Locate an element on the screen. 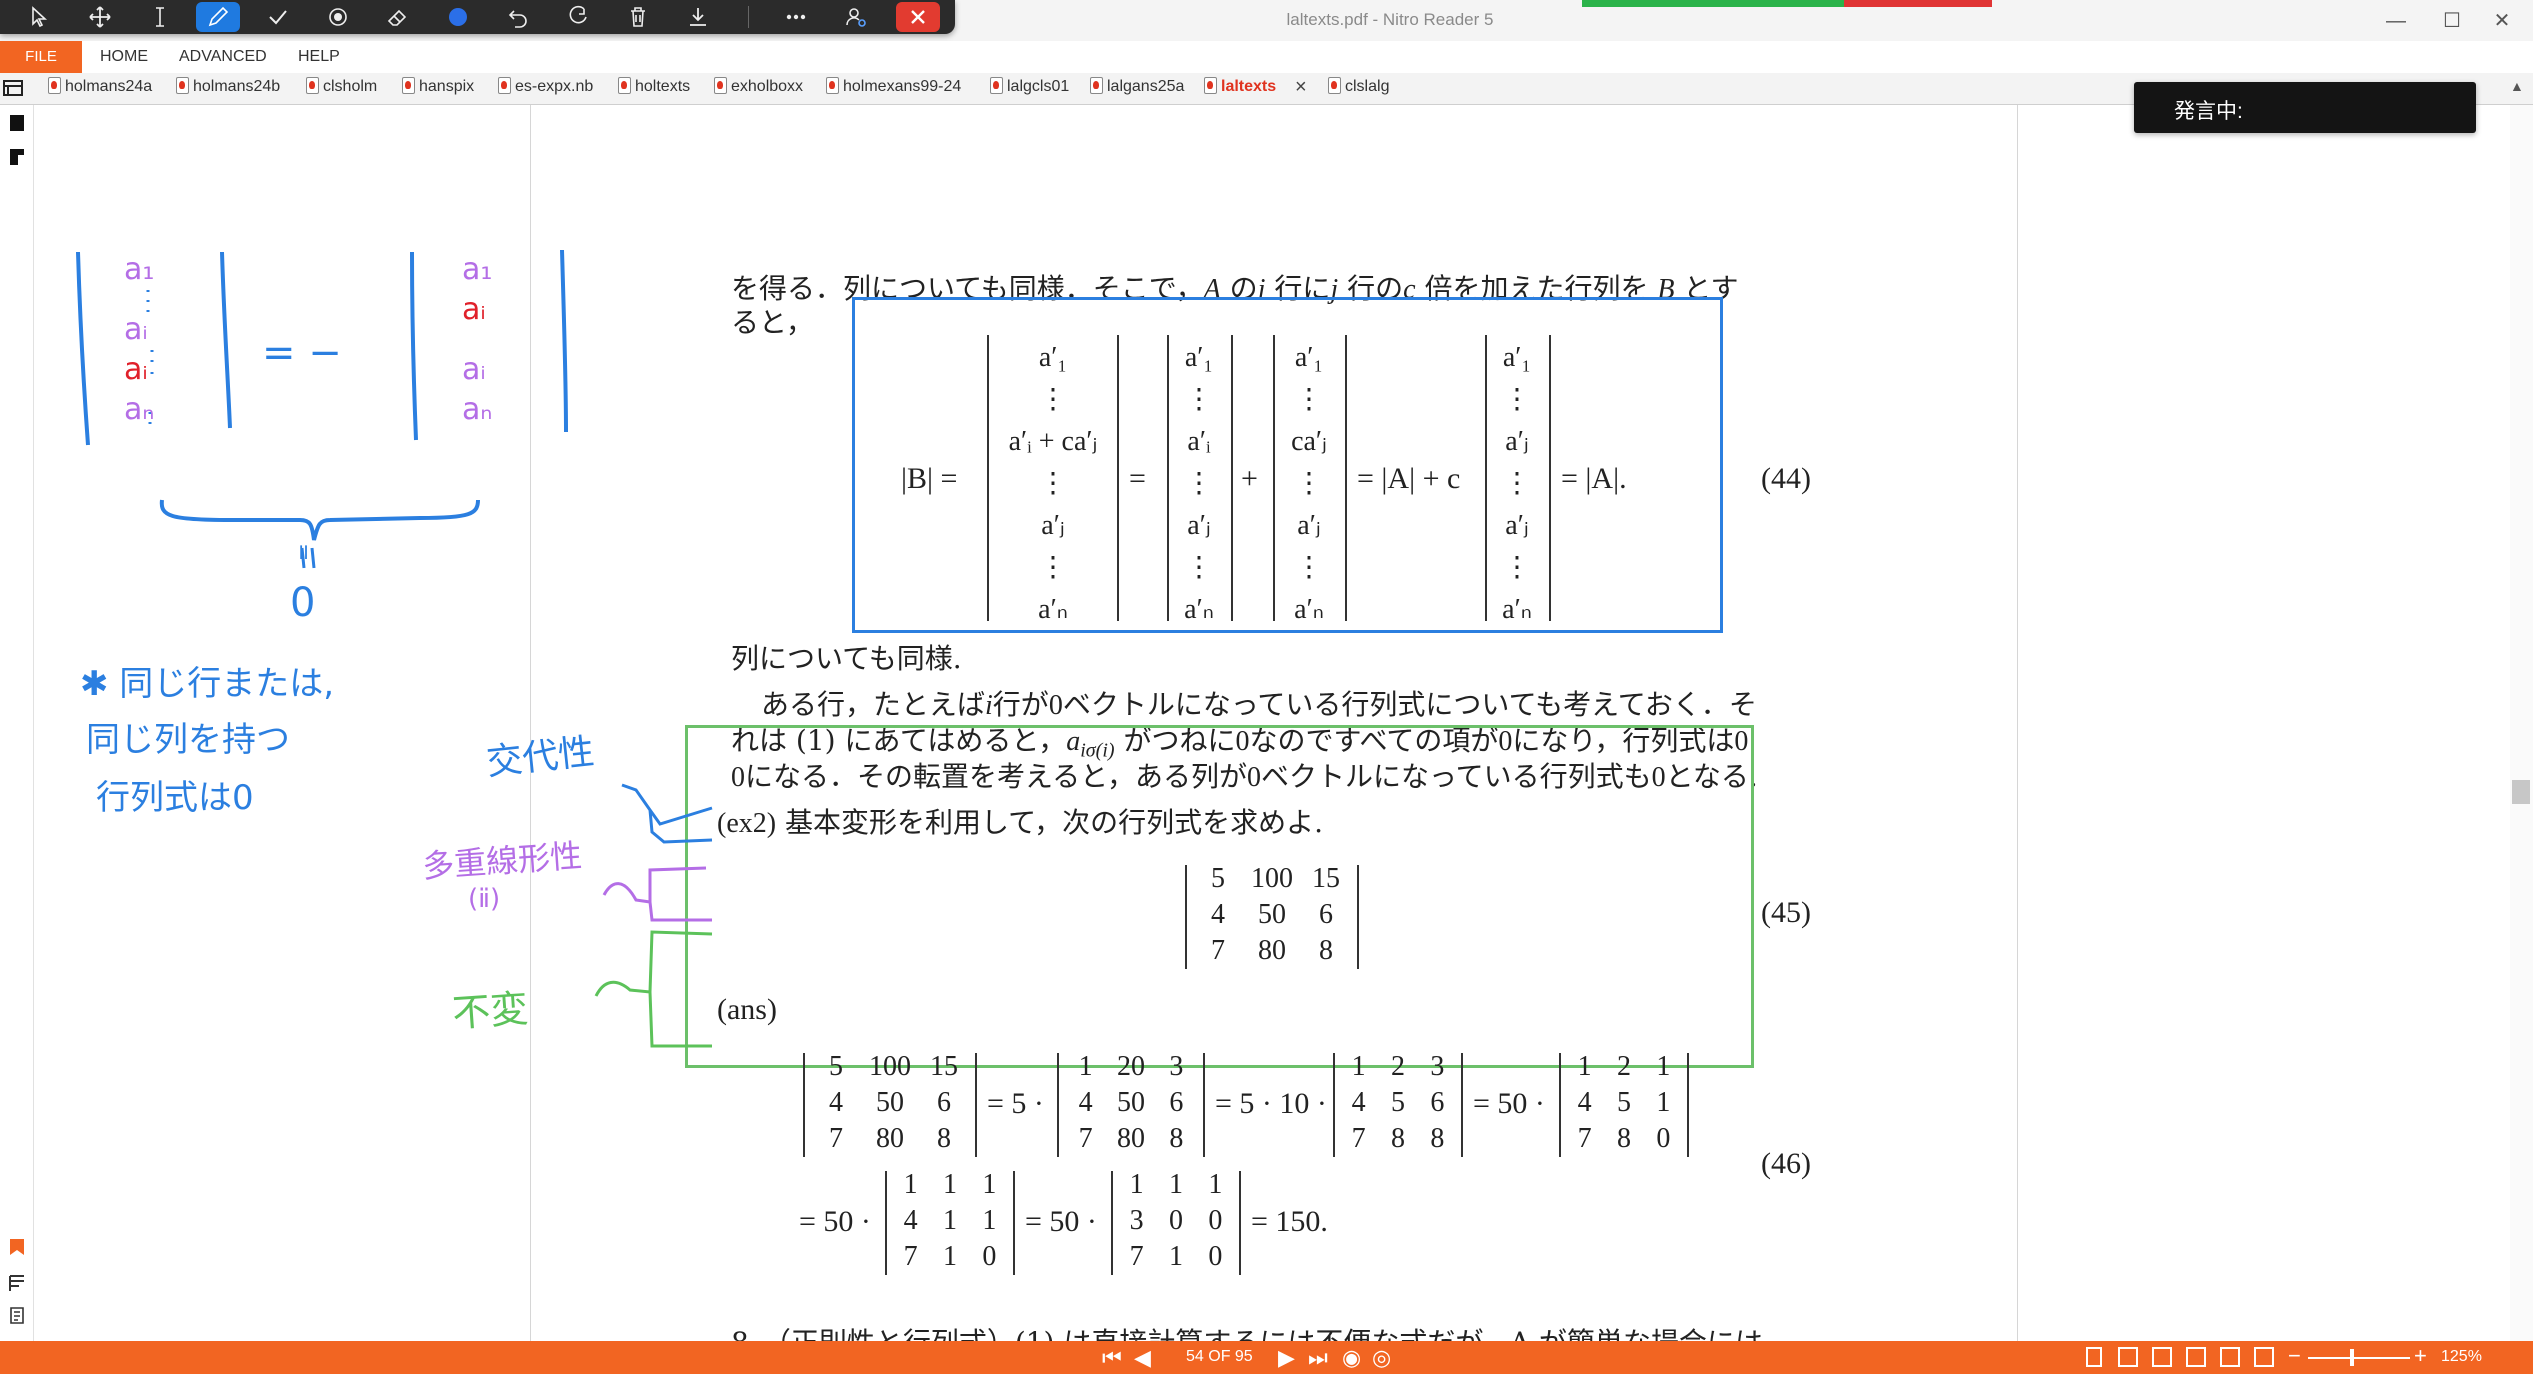  tab-label: hanspix is located at coordinates (447, 86).